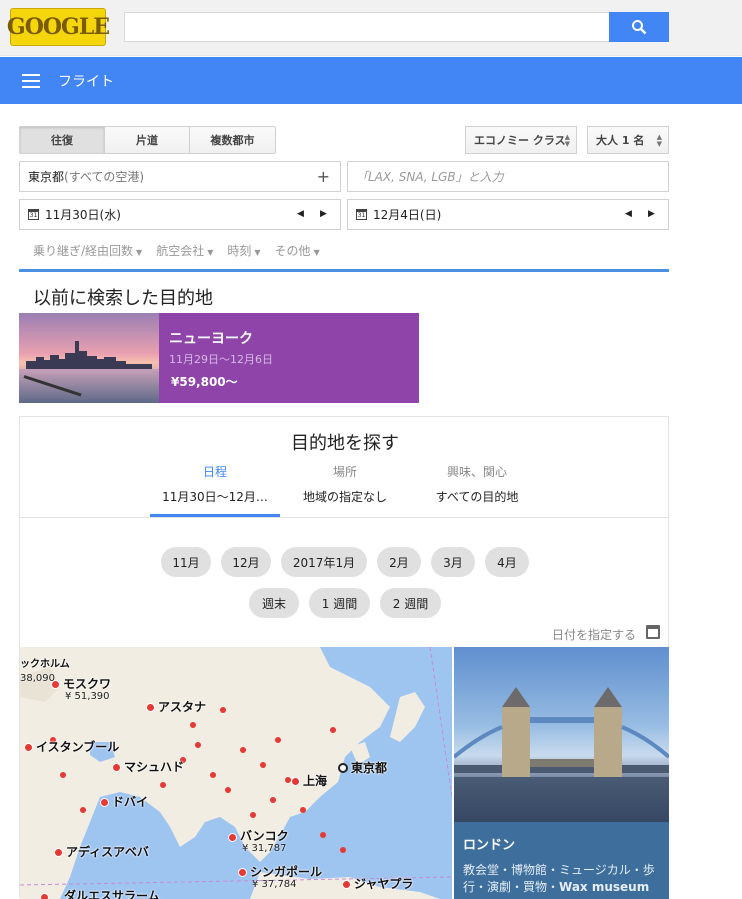 The image size is (742, 899). I want to click on new-york-skyline-image, so click(89, 358).